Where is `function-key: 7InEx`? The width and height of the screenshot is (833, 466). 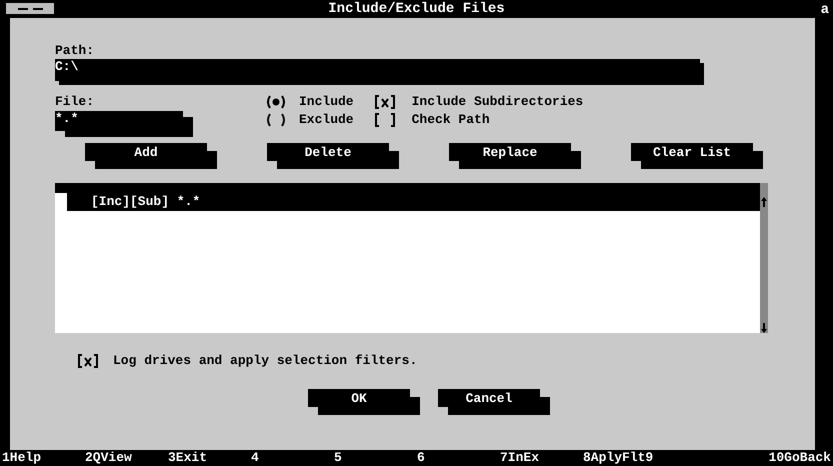
function-key: 7InEx is located at coordinates (539, 458).